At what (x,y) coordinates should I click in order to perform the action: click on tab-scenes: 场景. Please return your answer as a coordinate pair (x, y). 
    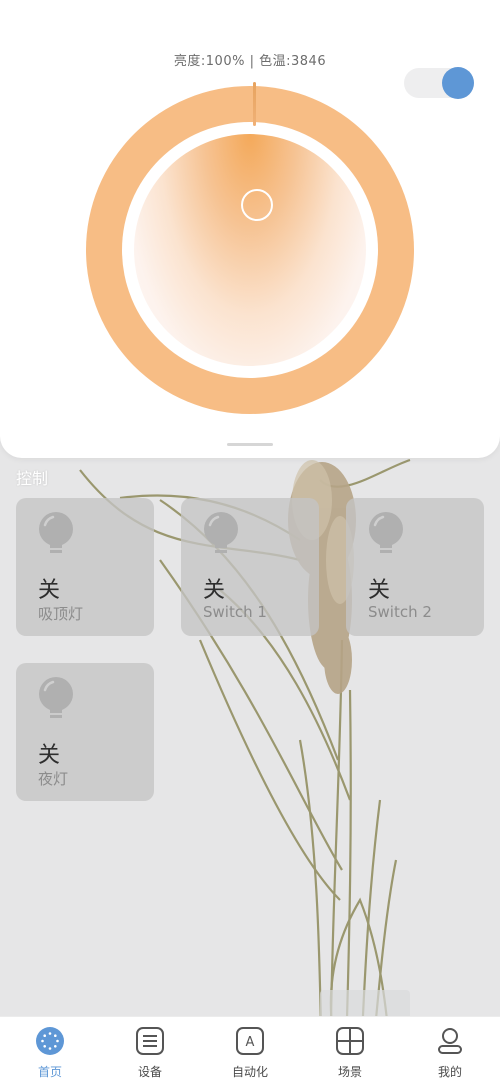
    Looking at the image, I should click on (350, 1050).